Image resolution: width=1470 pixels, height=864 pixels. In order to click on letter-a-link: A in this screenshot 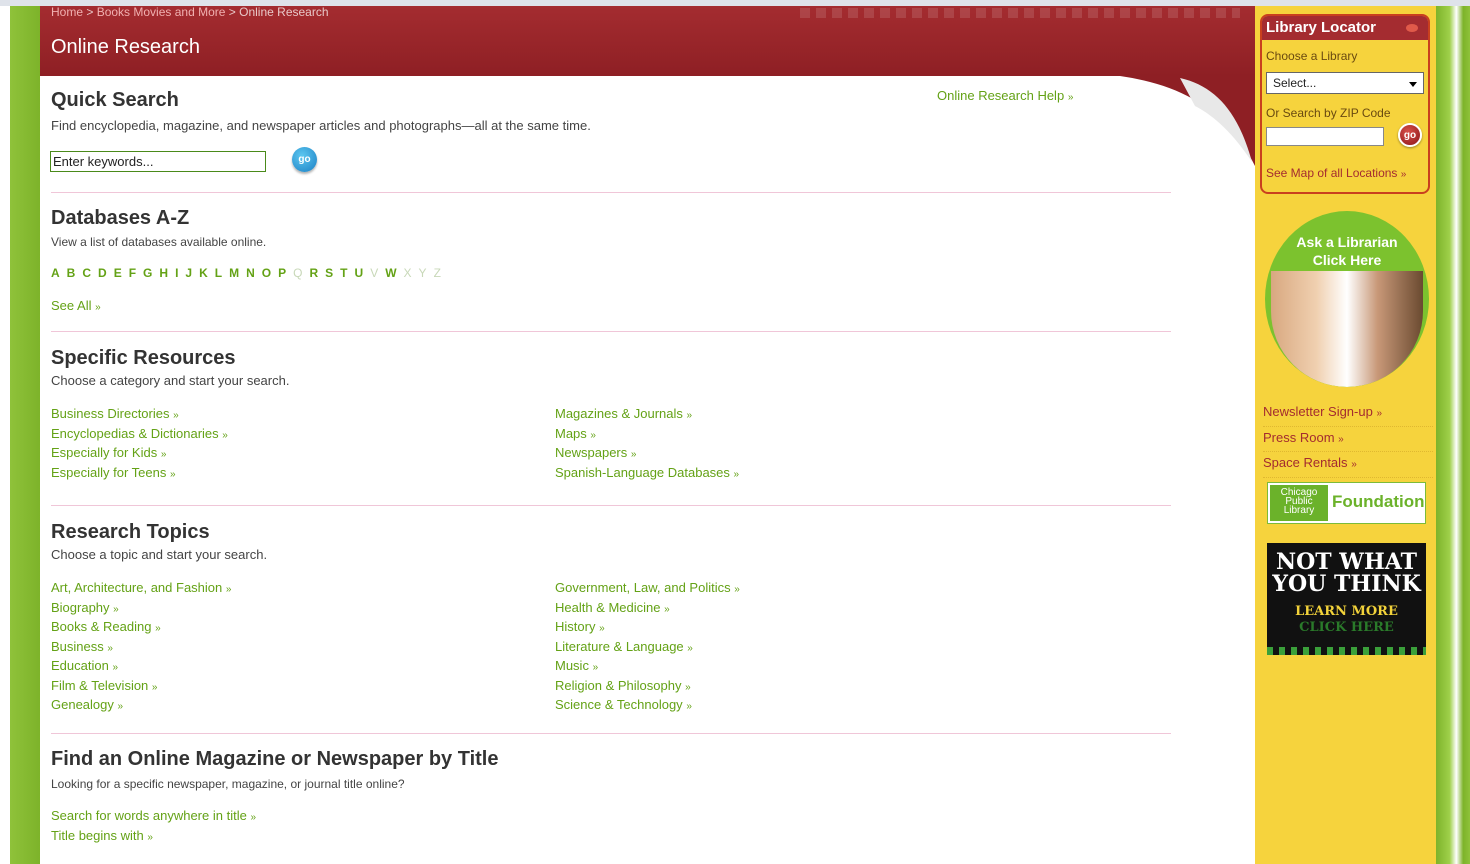, I will do `click(55, 273)`.